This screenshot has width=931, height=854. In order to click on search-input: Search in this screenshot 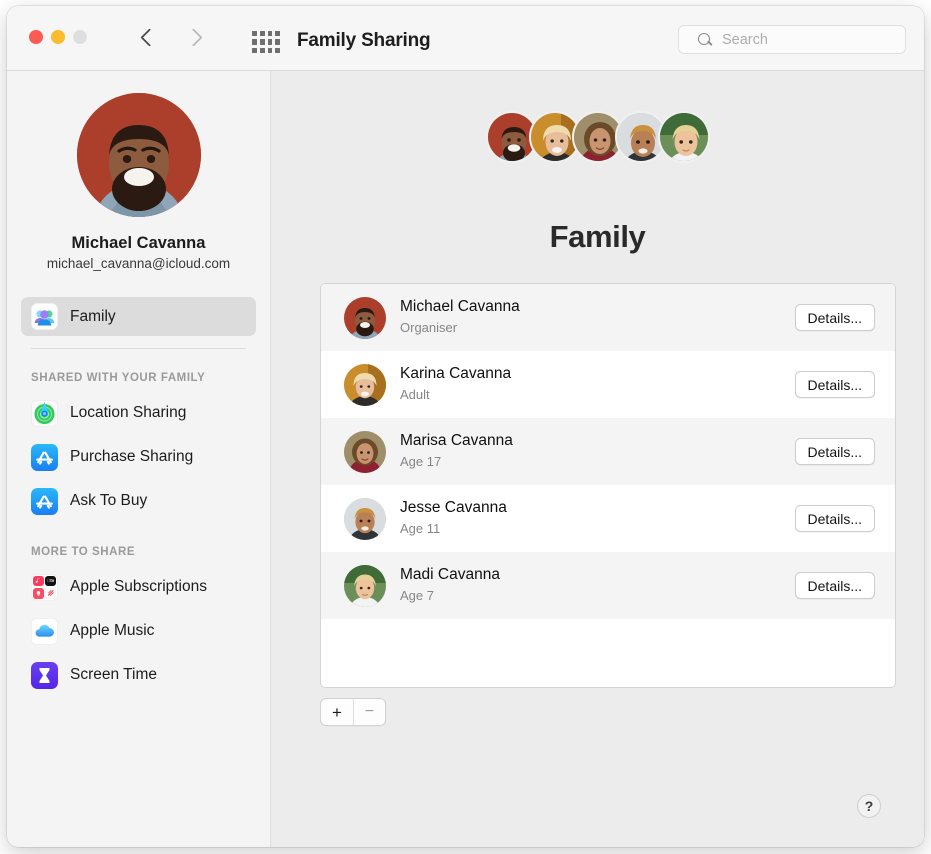, I will do `click(792, 39)`.